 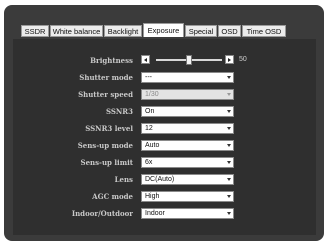 What do you see at coordinates (187, 213) in the screenshot?
I see `indoor-outdoor-select: Indoor` at bounding box center [187, 213].